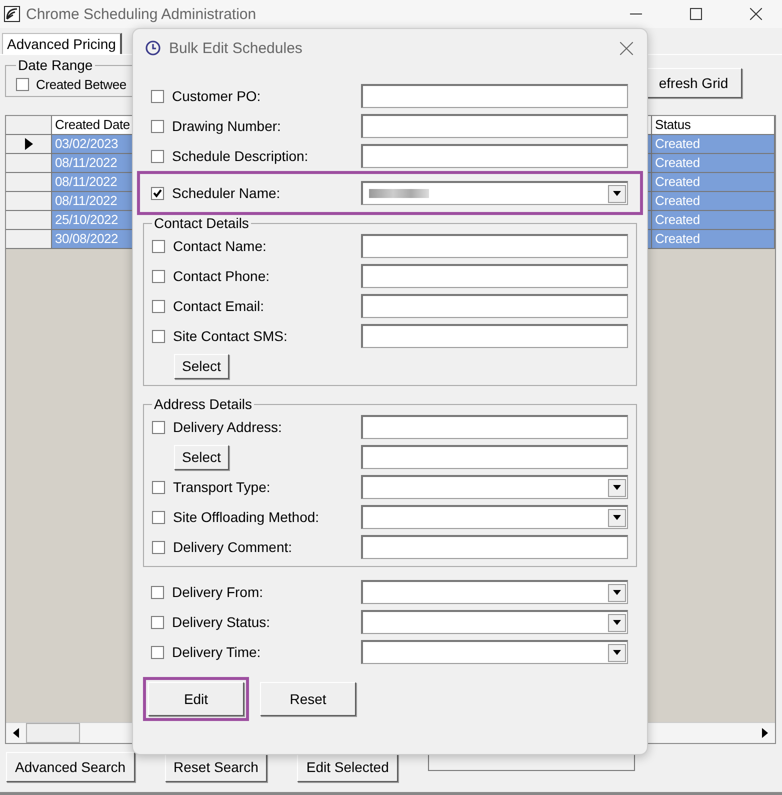 The height and width of the screenshot is (795, 782). Describe the element at coordinates (221, 276) in the screenshot. I see `field-label: Contact Phone:` at that location.